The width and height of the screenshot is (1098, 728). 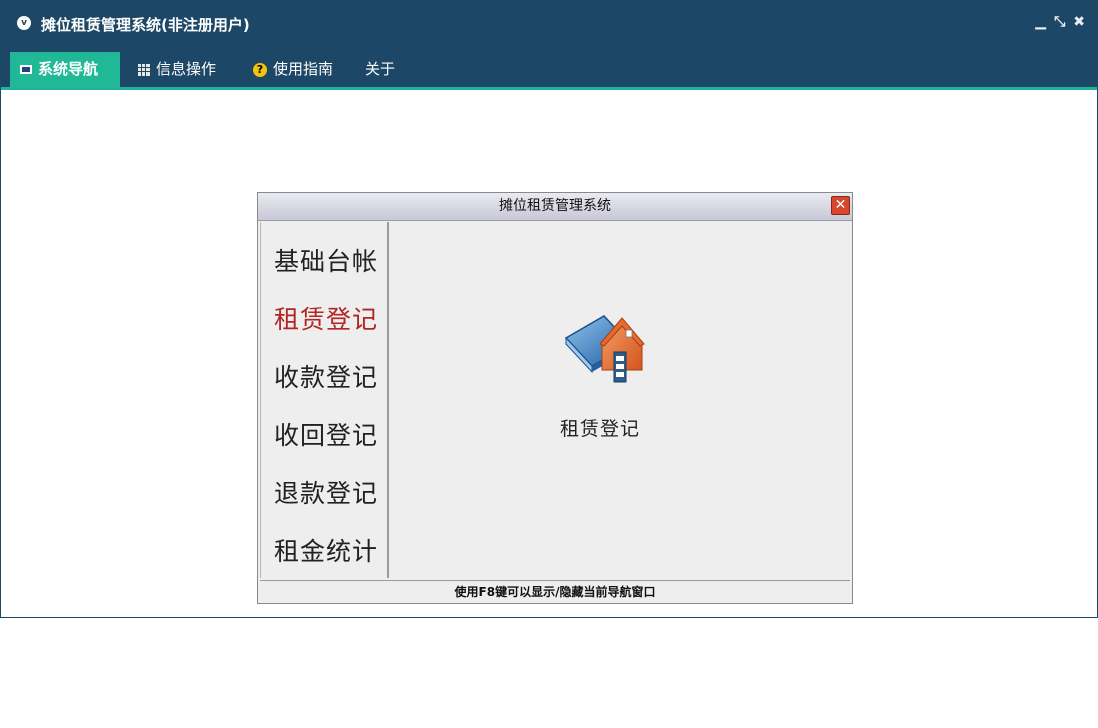 What do you see at coordinates (326, 260) in the screenshot?
I see `nav-item-ledger: 基础台帐` at bounding box center [326, 260].